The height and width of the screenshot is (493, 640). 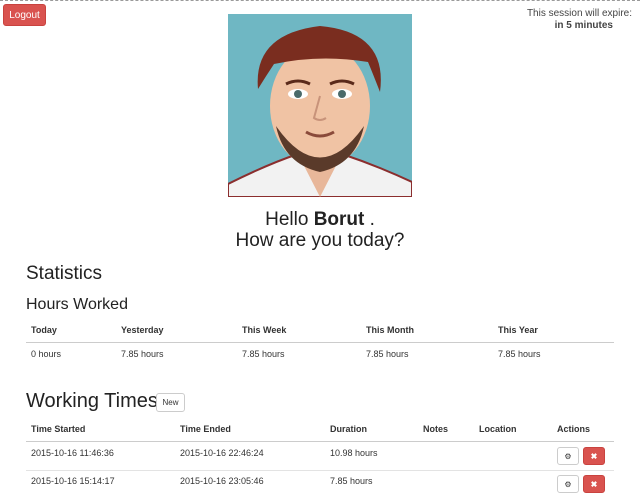 What do you see at coordinates (46, 354) in the screenshot?
I see `stats-value-today: 0 hours` at bounding box center [46, 354].